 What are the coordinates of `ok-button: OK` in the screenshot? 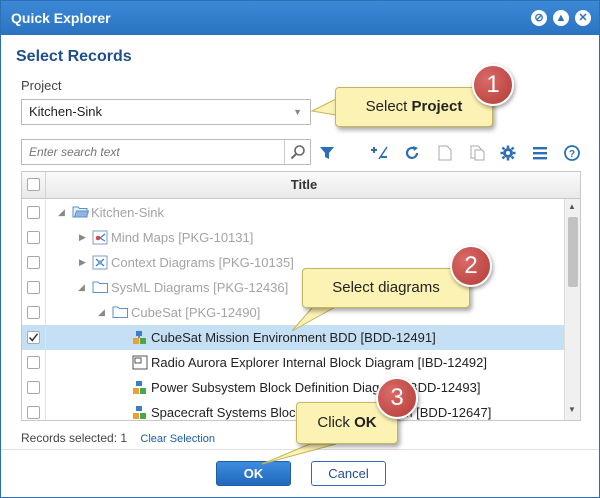 It's located at (253, 473).